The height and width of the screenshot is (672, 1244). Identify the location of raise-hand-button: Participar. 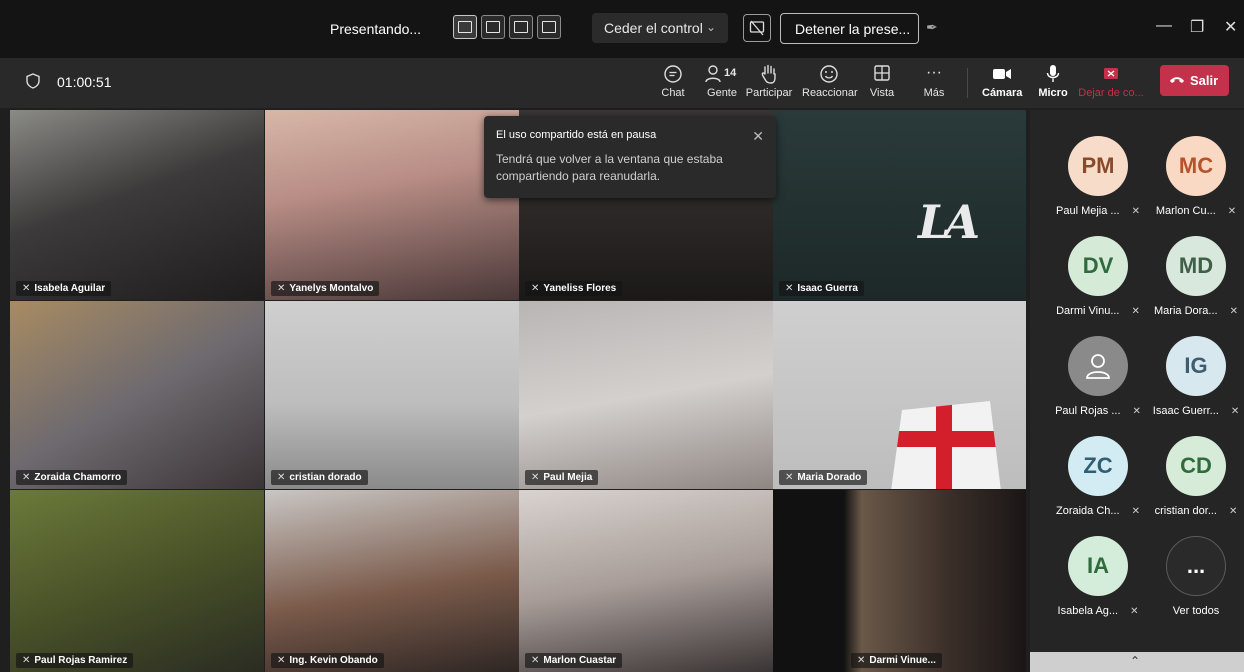
(769, 82).